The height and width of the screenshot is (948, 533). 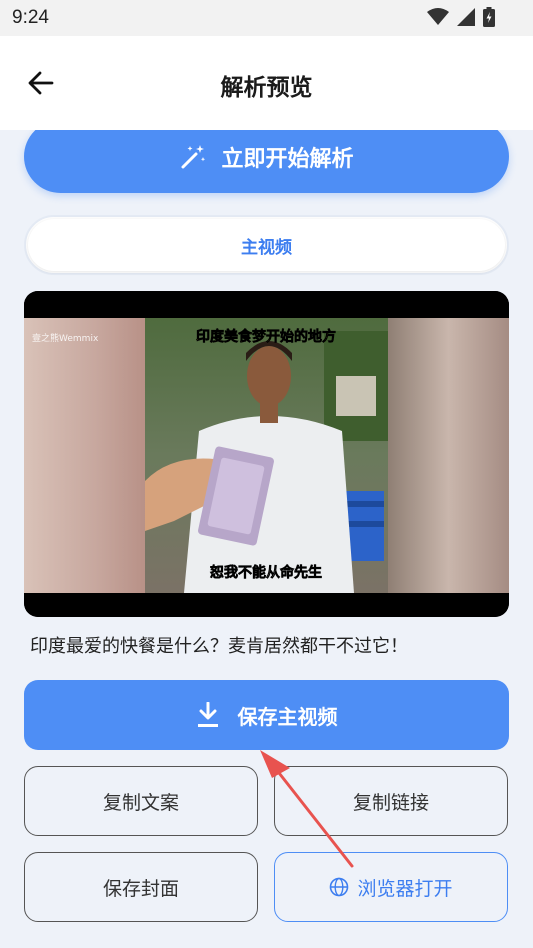 I want to click on open-in-browser-button: 浏览器打开, so click(x=391, y=887).